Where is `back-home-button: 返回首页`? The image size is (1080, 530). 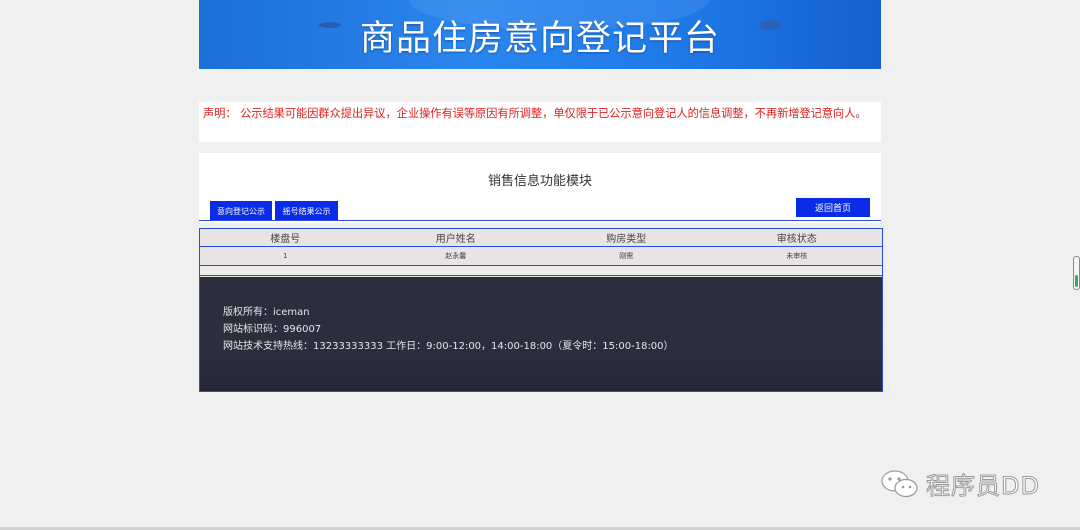 back-home-button: 返回首页 is located at coordinates (833, 207).